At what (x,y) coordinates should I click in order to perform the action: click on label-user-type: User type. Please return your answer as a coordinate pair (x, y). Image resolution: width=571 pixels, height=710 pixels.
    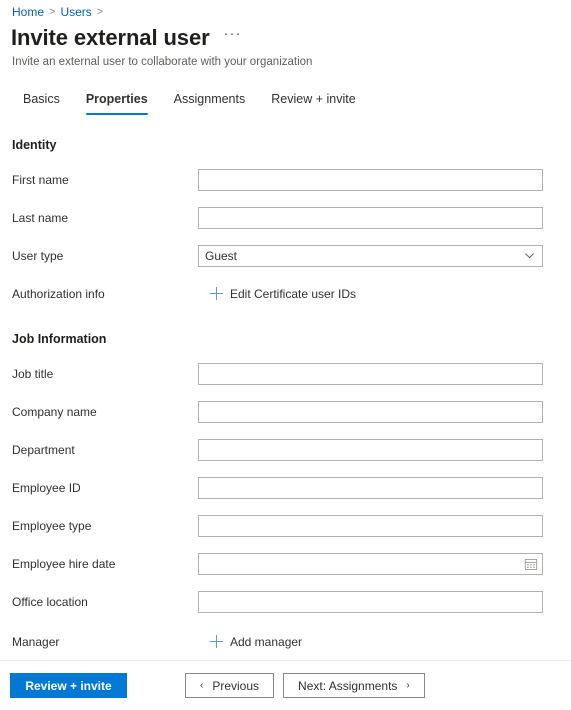
    Looking at the image, I should click on (38, 255).